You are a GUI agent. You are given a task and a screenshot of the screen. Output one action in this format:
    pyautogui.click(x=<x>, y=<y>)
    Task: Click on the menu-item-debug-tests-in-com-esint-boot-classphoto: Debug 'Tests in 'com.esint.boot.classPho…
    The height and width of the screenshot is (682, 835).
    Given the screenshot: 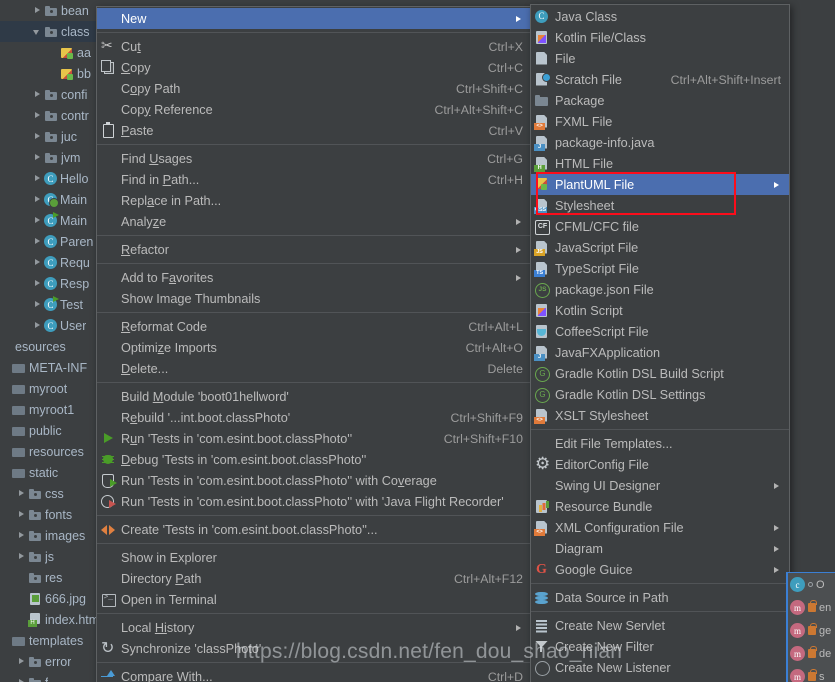 What is the action you would take?
    pyautogui.click(x=314, y=459)
    